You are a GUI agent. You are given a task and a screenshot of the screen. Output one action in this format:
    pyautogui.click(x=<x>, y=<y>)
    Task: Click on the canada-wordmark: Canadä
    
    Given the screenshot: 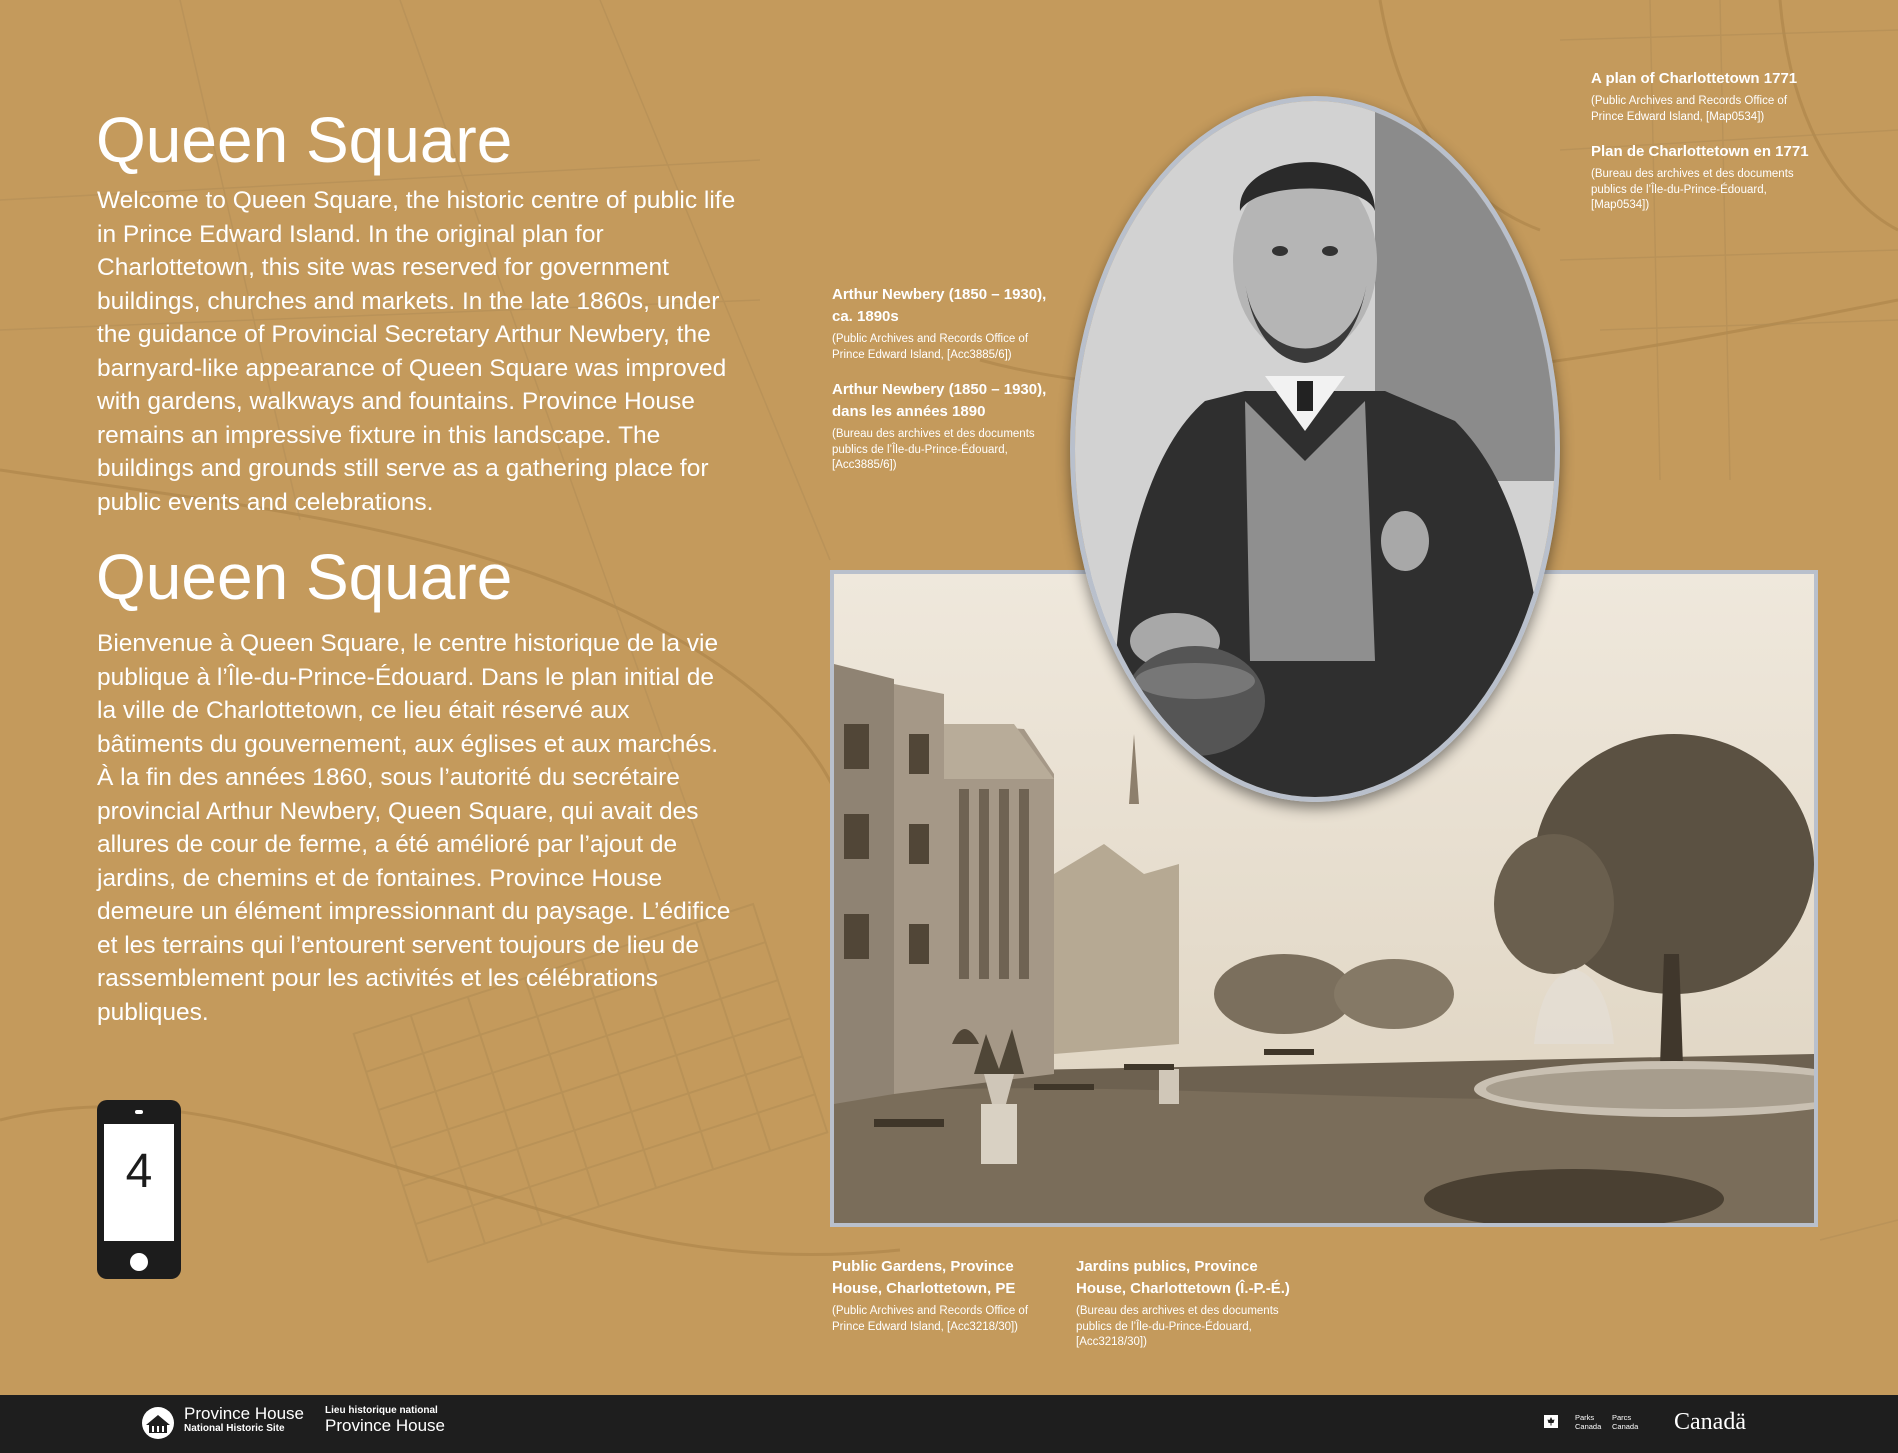 What is the action you would take?
    pyautogui.click(x=1710, y=1422)
    